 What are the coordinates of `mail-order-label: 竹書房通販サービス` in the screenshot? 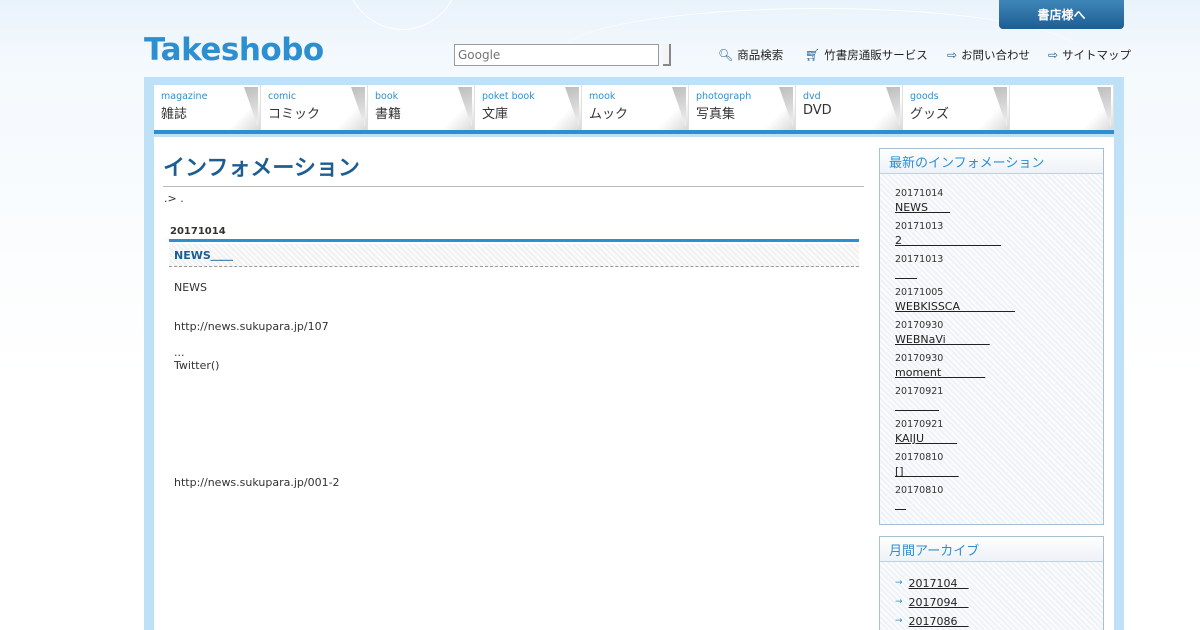 It's located at (876, 55).